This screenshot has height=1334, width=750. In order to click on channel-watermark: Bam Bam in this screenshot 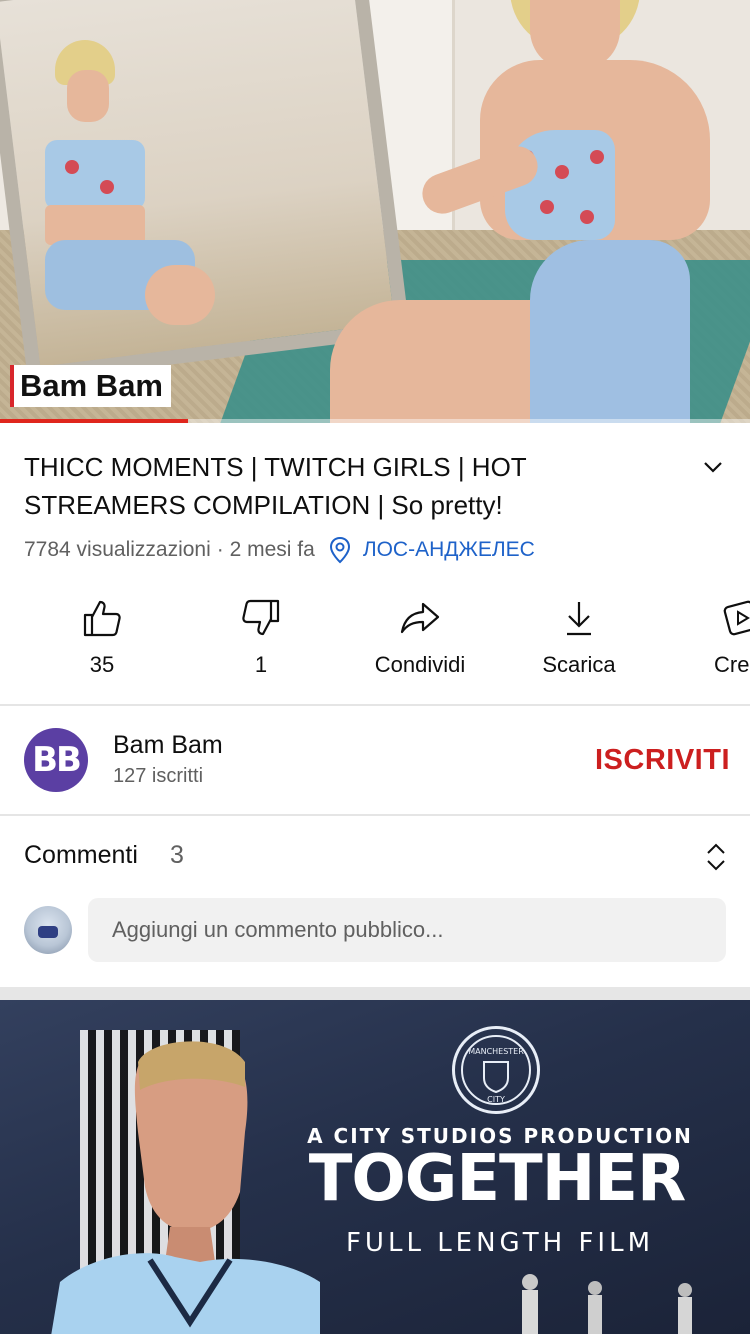, I will do `click(90, 386)`.